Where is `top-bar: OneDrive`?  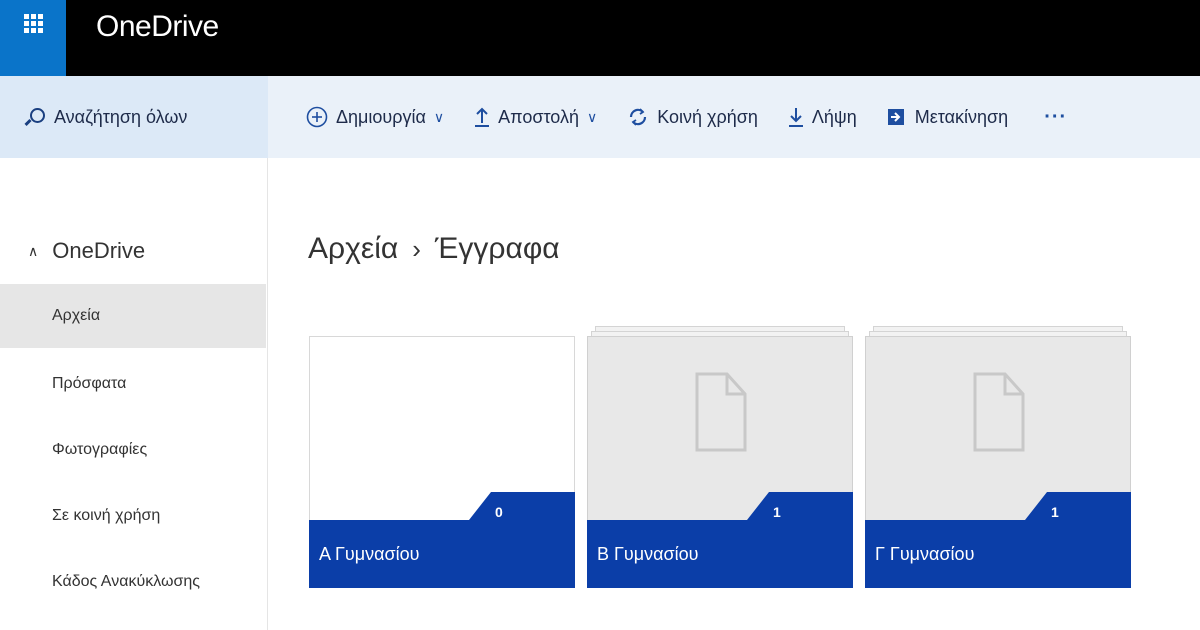
top-bar: OneDrive is located at coordinates (600, 38).